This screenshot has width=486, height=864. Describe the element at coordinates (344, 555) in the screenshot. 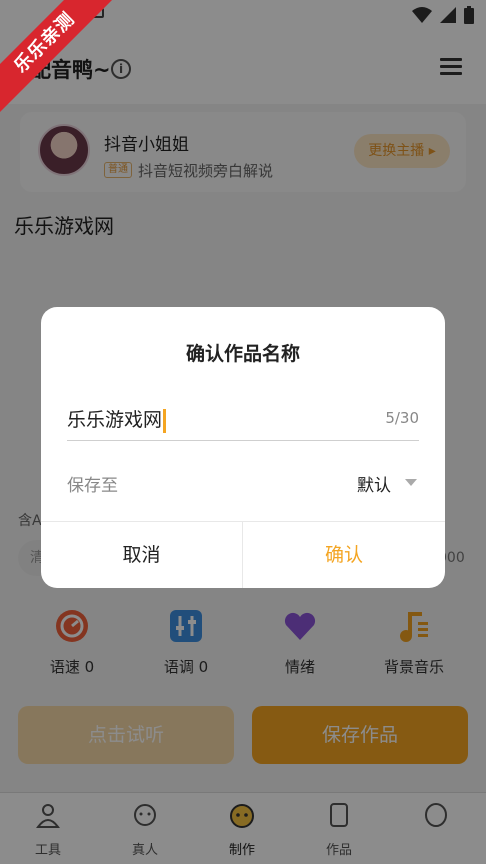

I see `confirm-button: 确认` at that location.